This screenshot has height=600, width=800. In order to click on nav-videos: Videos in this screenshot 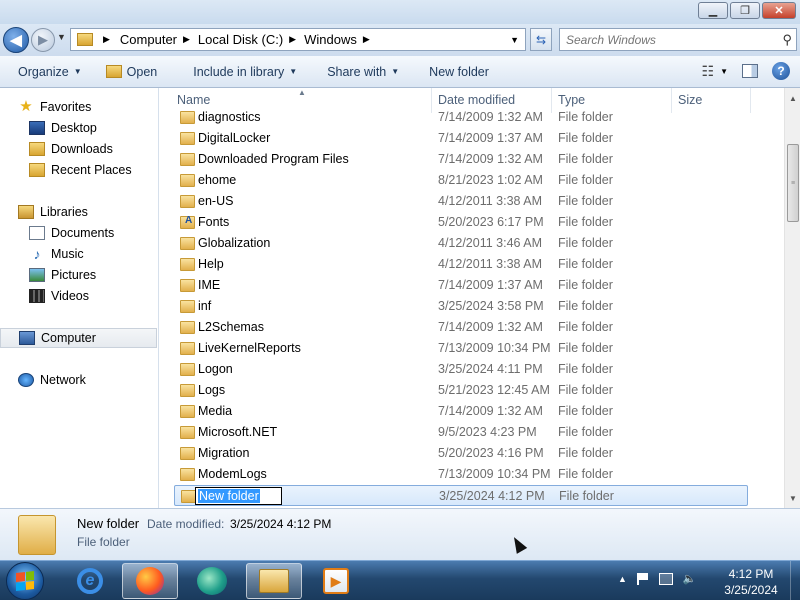, I will do `click(59, 296)`.